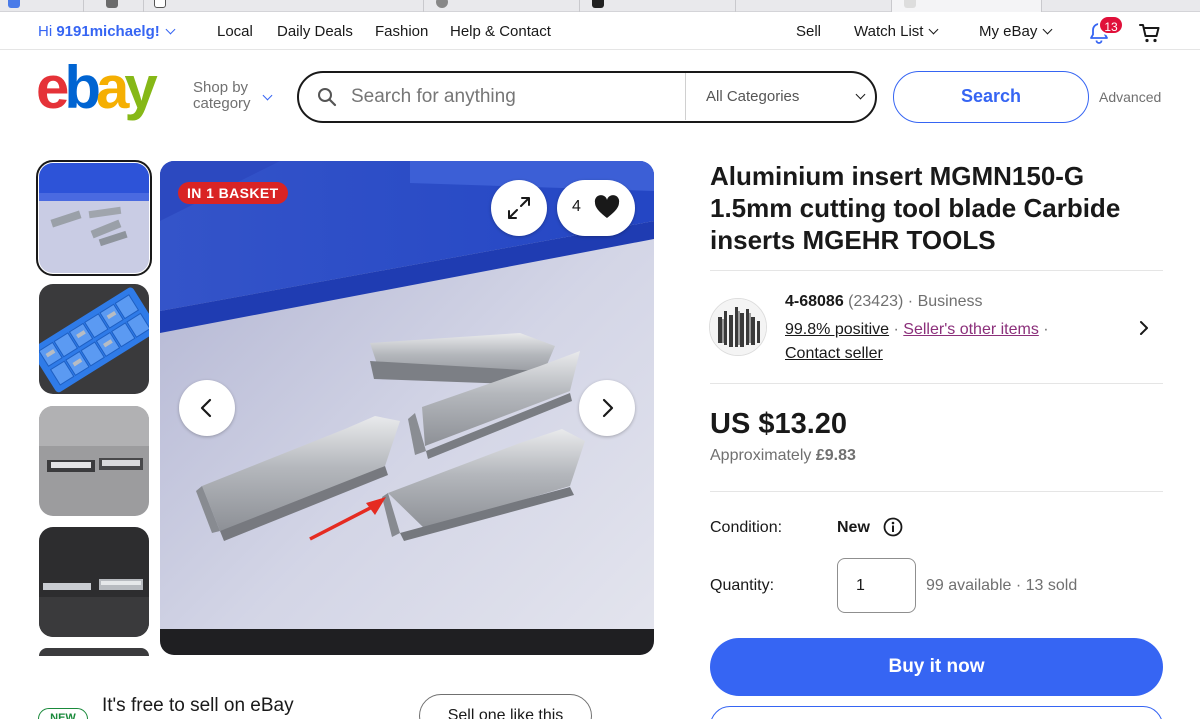 The width and height of the screenshot is (1200, 719). I want to click on info-icon, so click(893, 527).